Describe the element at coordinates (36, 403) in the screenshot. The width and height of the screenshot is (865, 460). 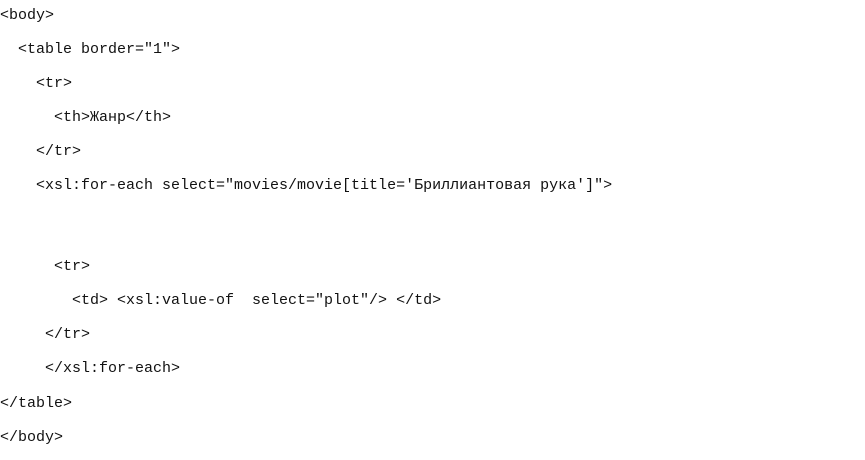
I see `code-line-table-close: </table>` at that location.